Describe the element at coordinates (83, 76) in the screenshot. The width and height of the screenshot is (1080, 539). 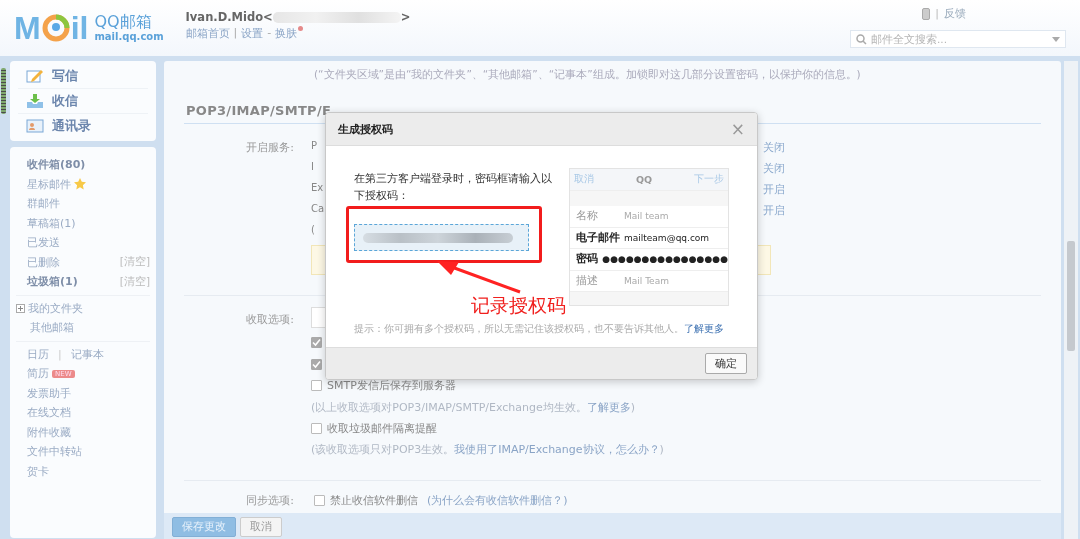
I see `sidebar-action: 写信` at that location.